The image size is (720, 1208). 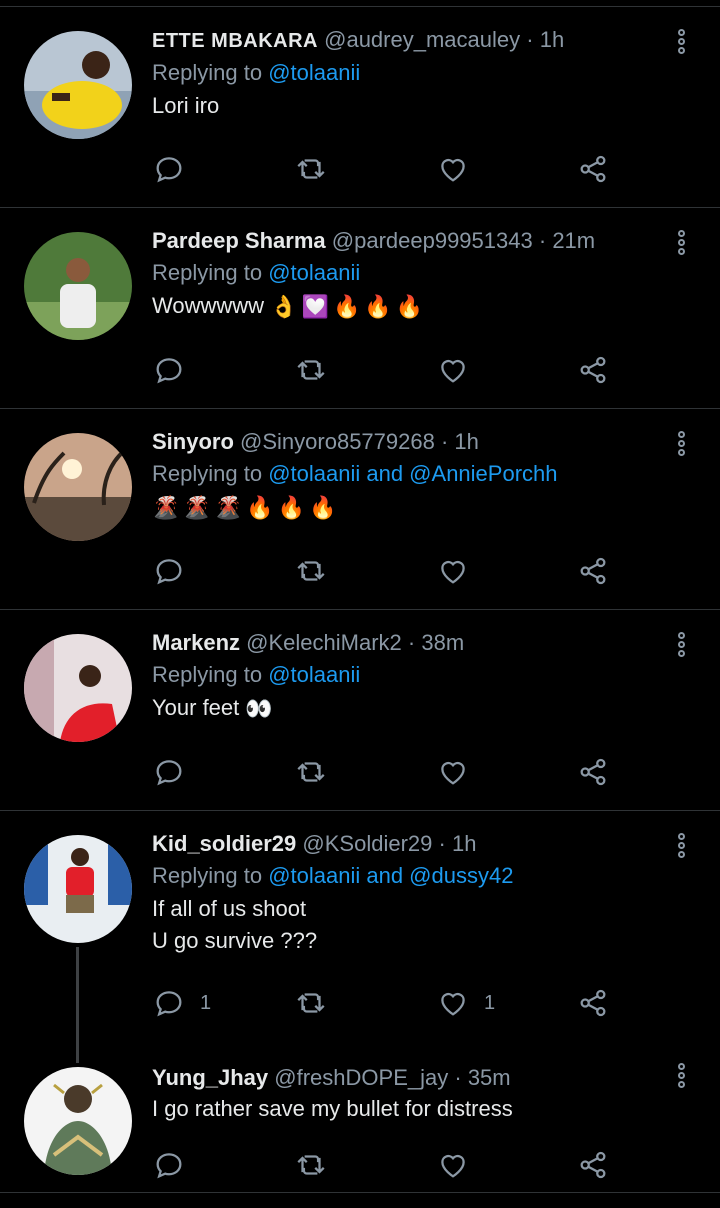 I want to click on display-name: Kid_soldier29, so click(x=224, y=843).